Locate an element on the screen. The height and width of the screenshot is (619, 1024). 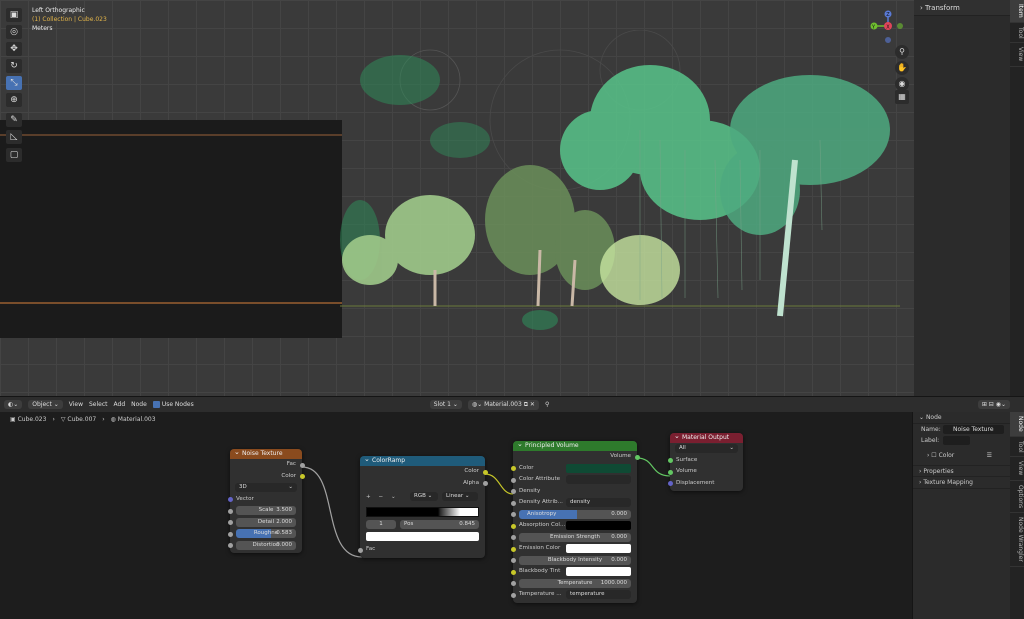
detail-socket is located at coordinates (230, 522).